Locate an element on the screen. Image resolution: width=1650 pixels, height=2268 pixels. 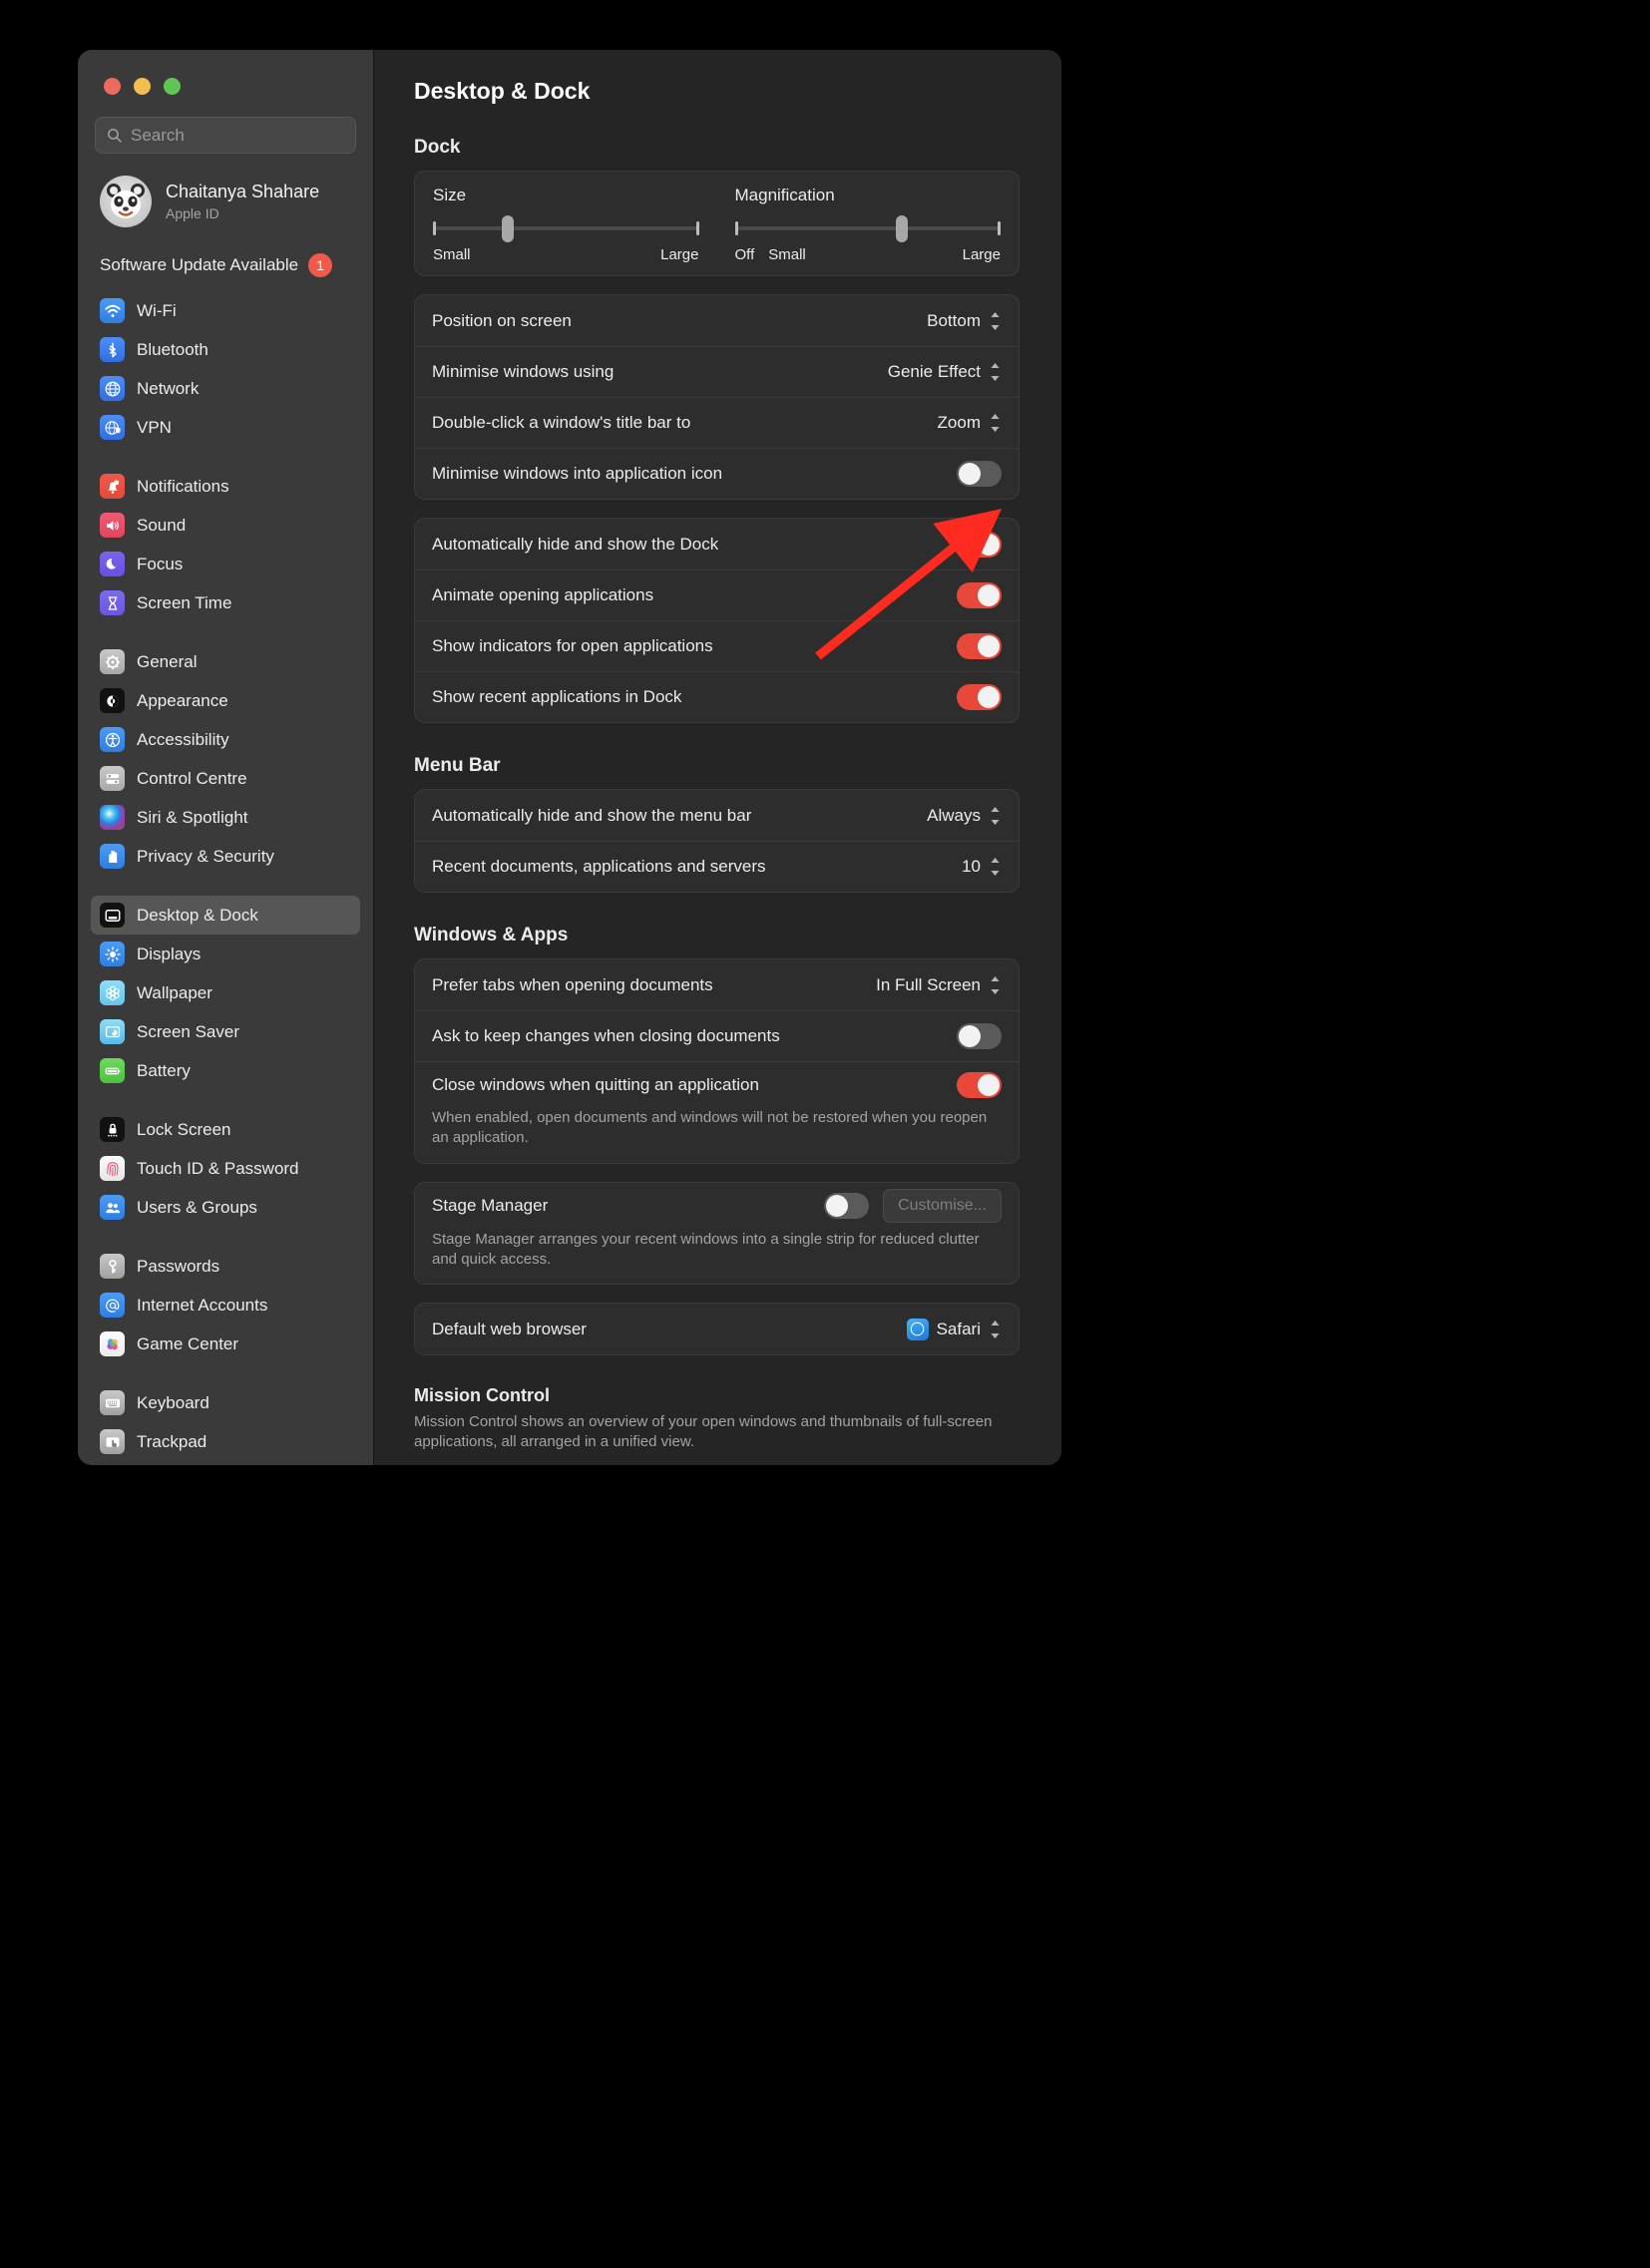
sidebar-item-lock-screen: Lock Screen is located at coordinates (225, 1129).